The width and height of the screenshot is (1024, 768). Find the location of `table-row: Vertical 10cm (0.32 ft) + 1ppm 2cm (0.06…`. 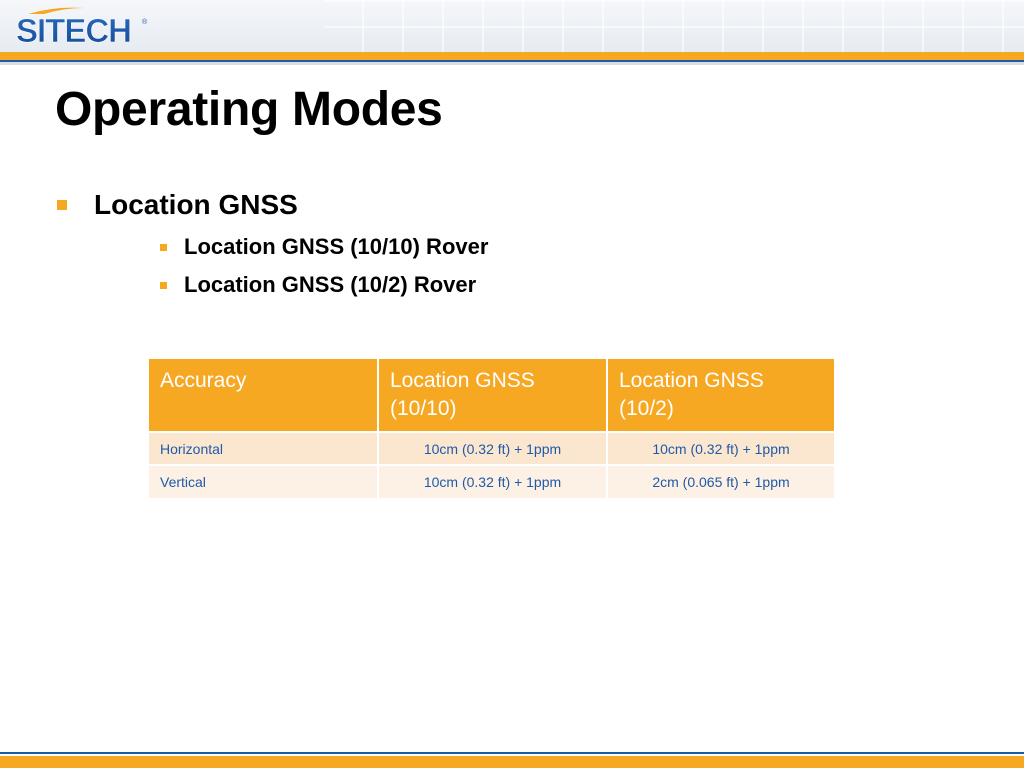

table-row: Vertical 10cm (0.32 ft) + 1ppm 2cm (0.06… is located at coordinates (491, 481).